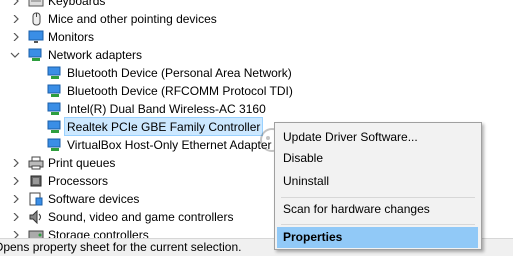 The width and height of the screenshot is (513, 256). I want to click on menu-item-label: Properties, so click(313, 237).